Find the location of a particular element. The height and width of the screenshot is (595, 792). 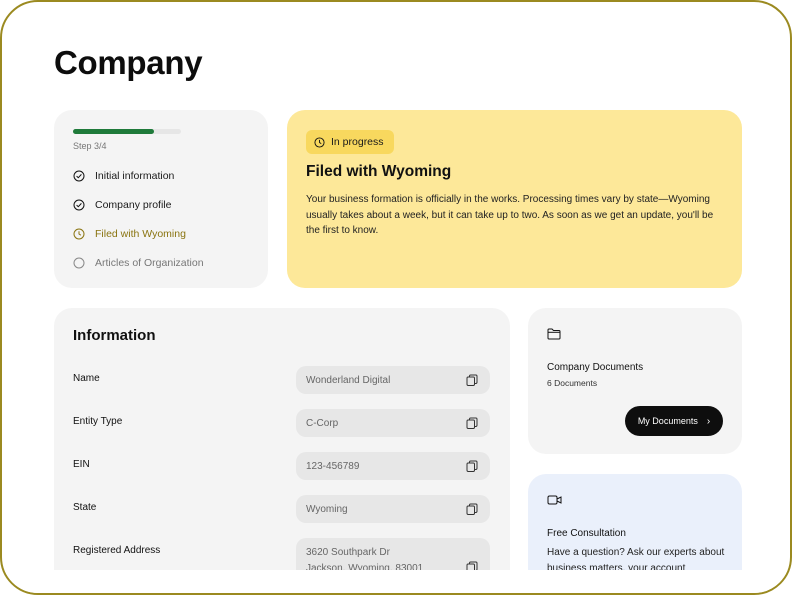

progress-bar-fill is located at coordinates (113, 131).